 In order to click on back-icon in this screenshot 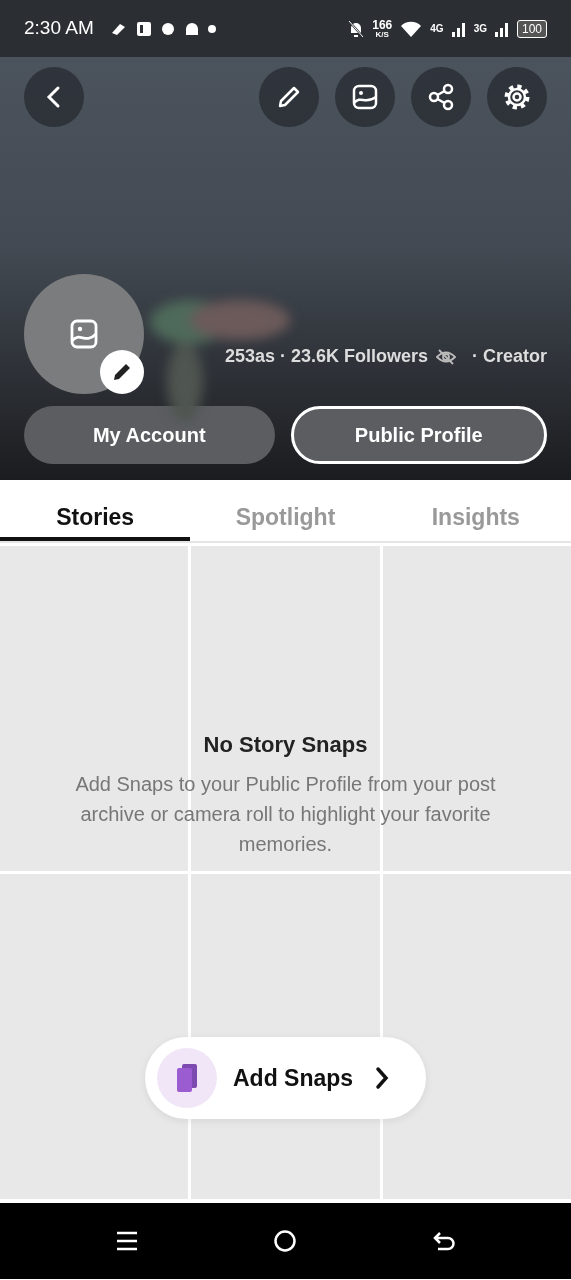, I will do `click(443, 1241)`.